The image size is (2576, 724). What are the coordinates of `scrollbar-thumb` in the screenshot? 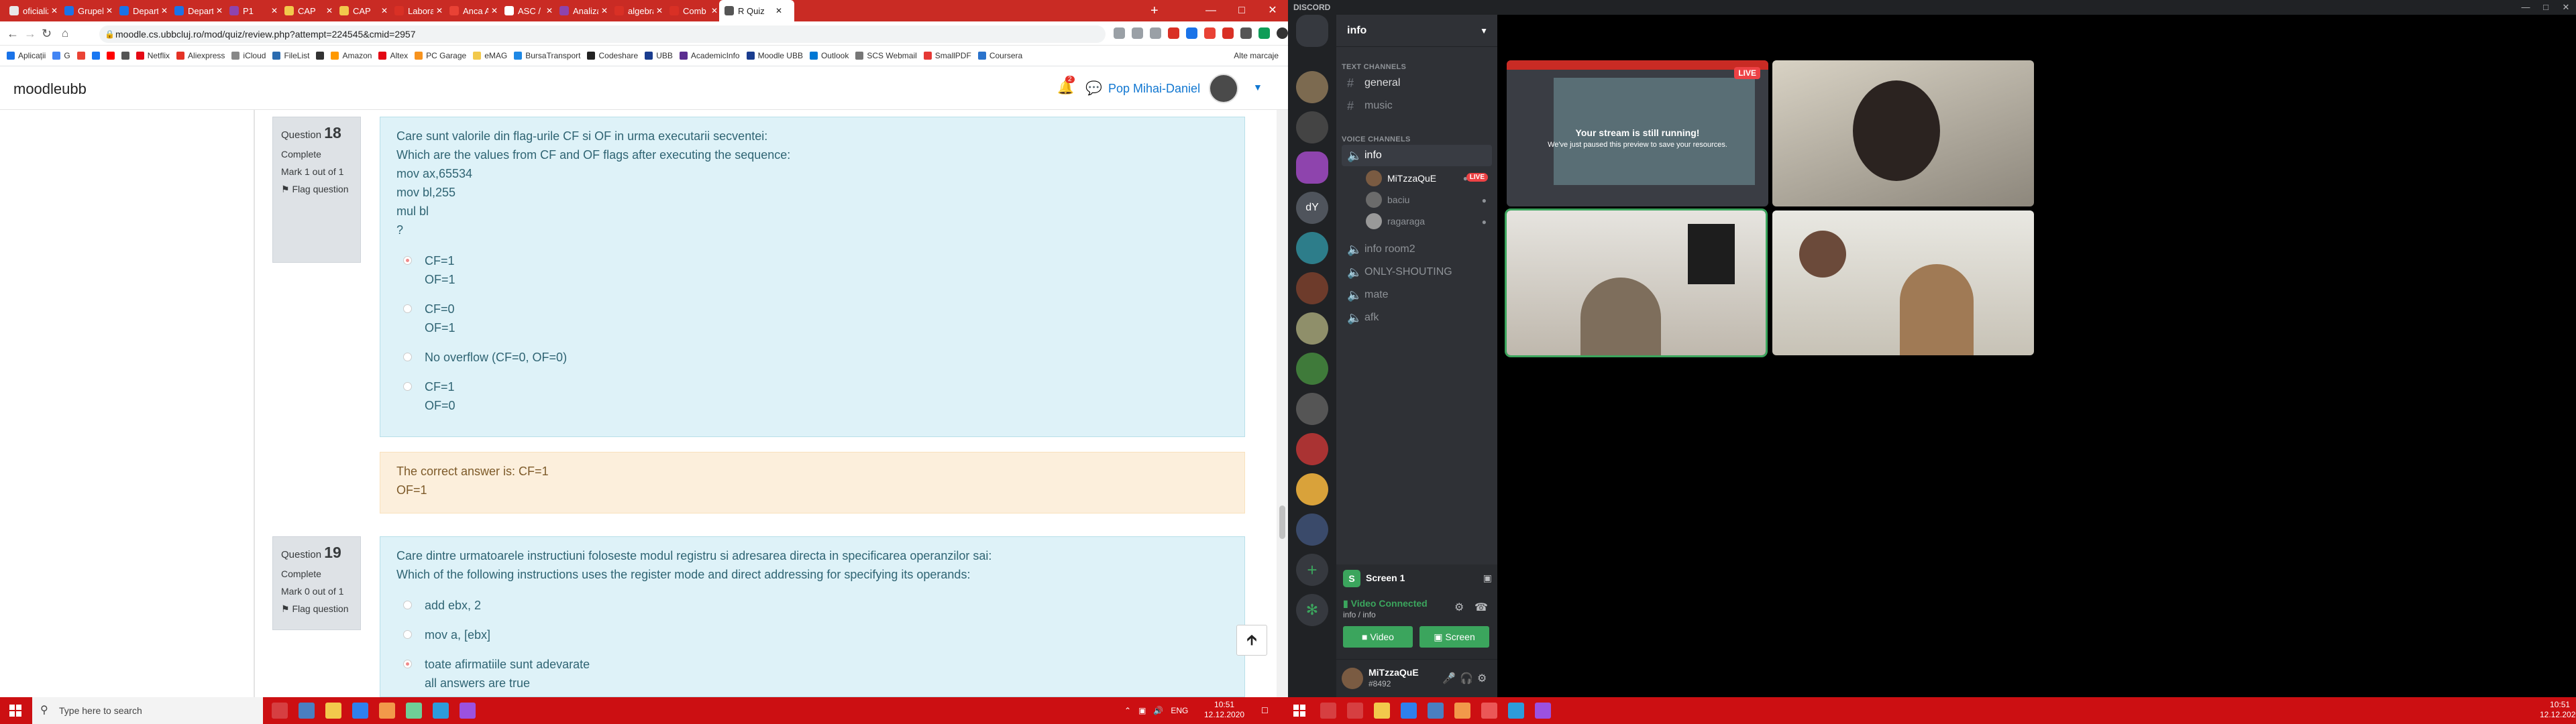 It's located at (1282, 522).